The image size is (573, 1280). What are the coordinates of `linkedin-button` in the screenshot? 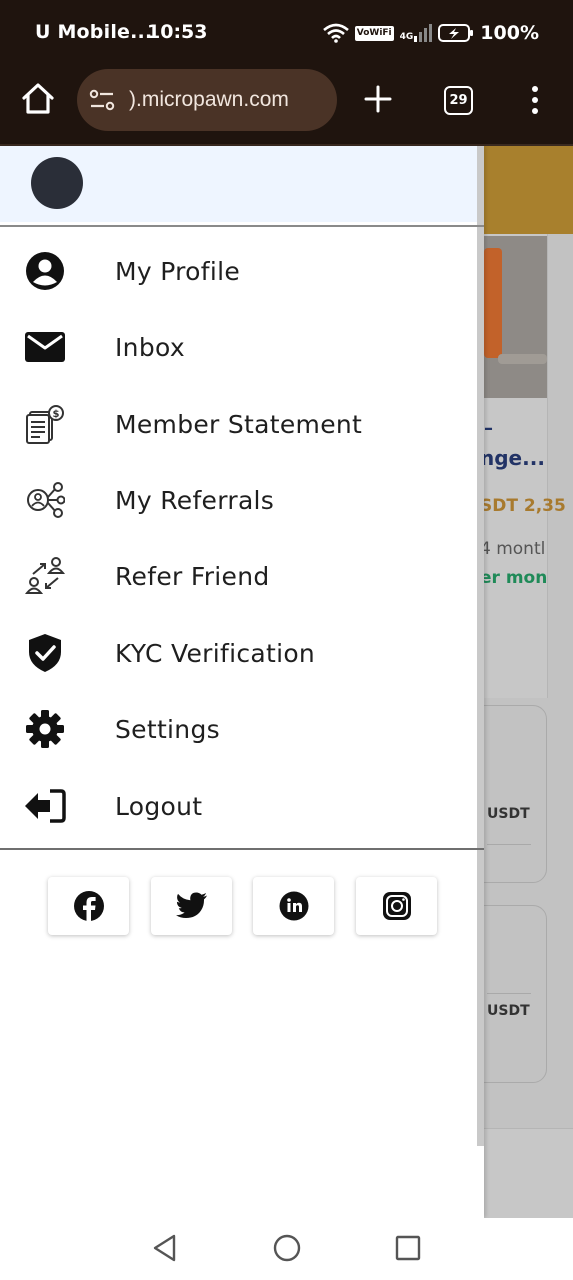 It's located at (293, 906).